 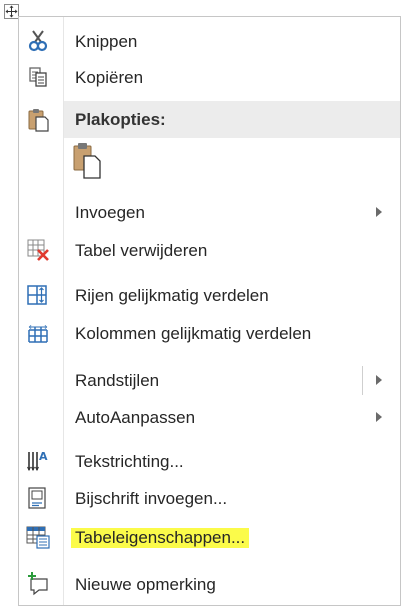 I want to click on distribute-columns-icon, so click(x=38, y=333).